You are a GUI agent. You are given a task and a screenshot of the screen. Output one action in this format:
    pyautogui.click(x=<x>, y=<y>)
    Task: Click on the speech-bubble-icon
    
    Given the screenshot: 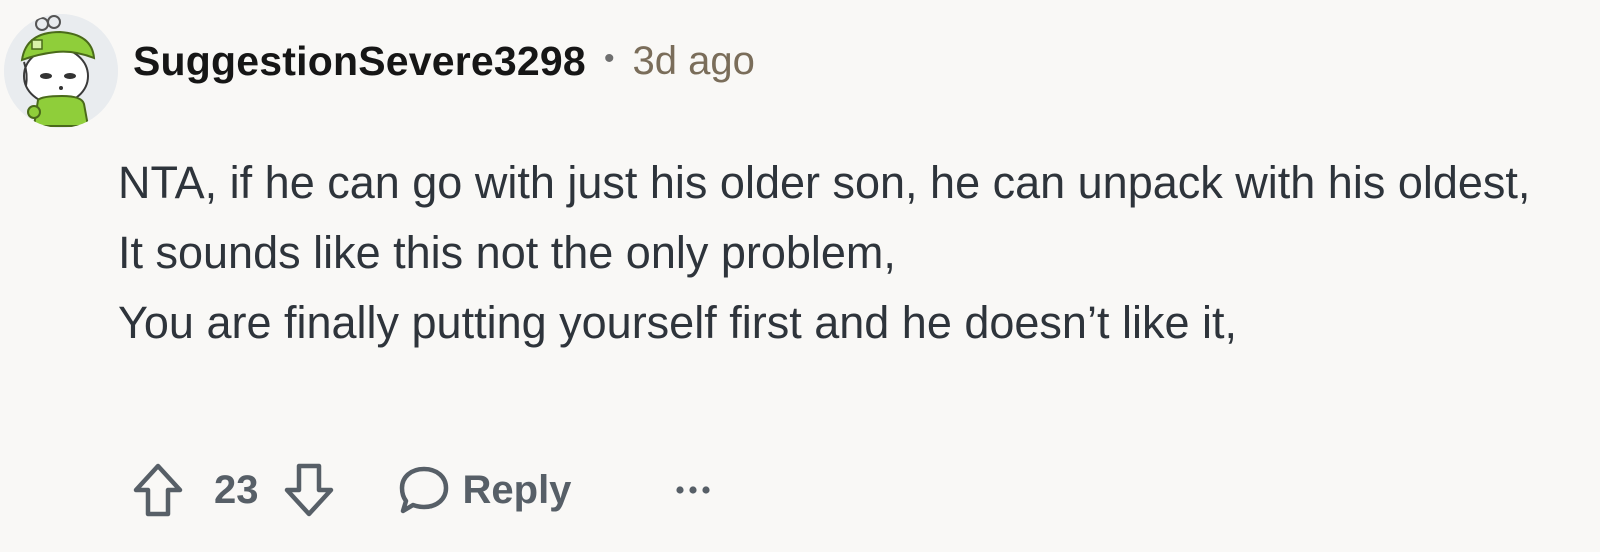 What is the action you would take?
    pyautogui.click(x=423, y=490)
    